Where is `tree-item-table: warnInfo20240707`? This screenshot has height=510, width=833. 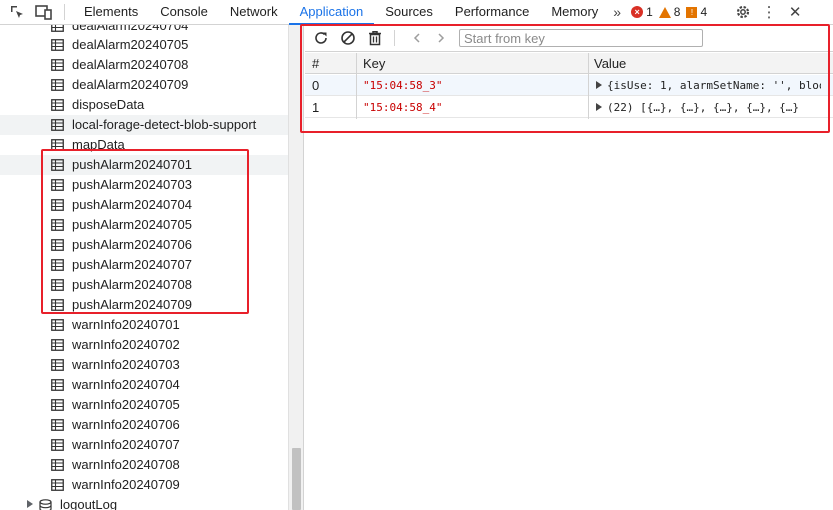 tree-item-table: warnInfo20240707 is located at coordinates (144, 445).